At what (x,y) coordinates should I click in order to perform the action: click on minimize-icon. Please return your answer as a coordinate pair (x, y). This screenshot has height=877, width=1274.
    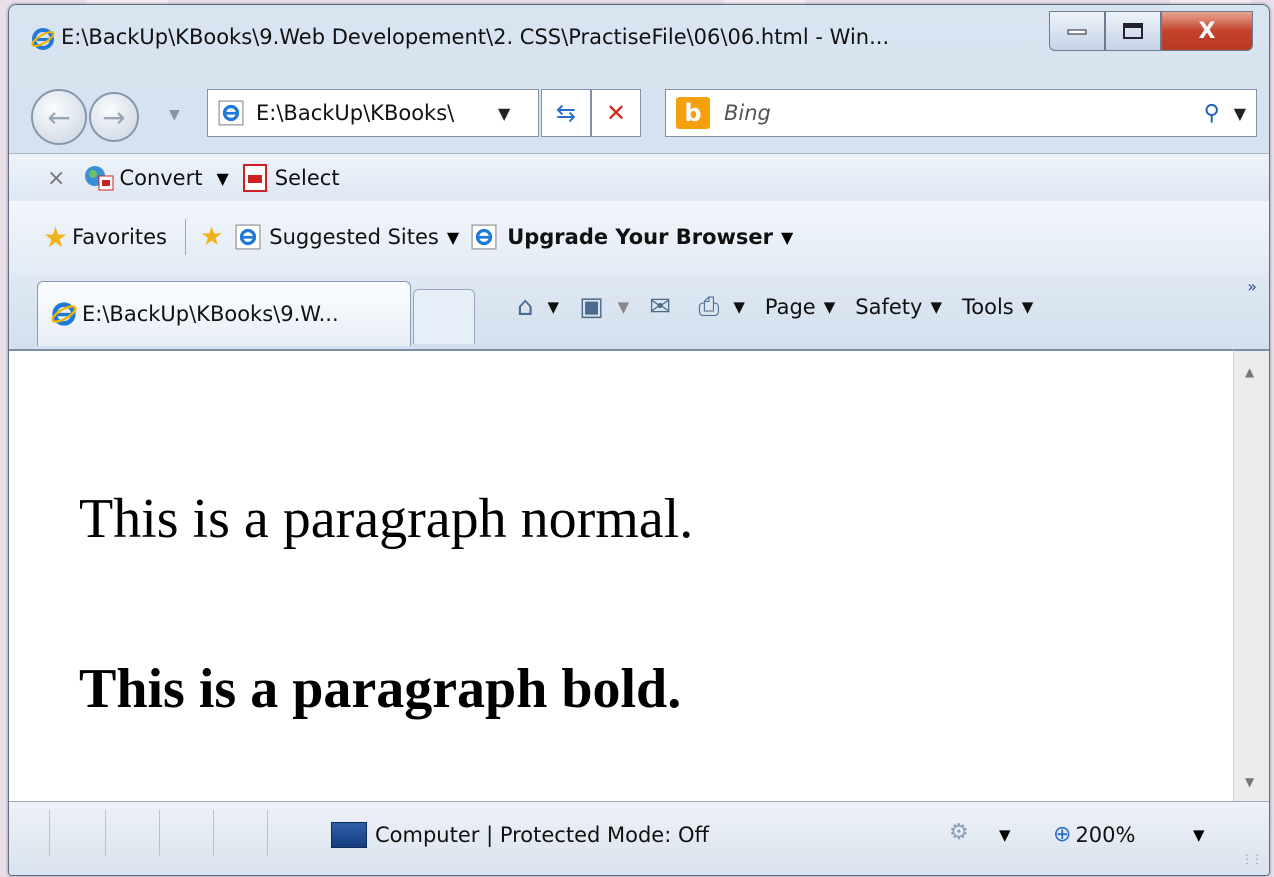
    Looking at the image, I should click on (1077, 32).